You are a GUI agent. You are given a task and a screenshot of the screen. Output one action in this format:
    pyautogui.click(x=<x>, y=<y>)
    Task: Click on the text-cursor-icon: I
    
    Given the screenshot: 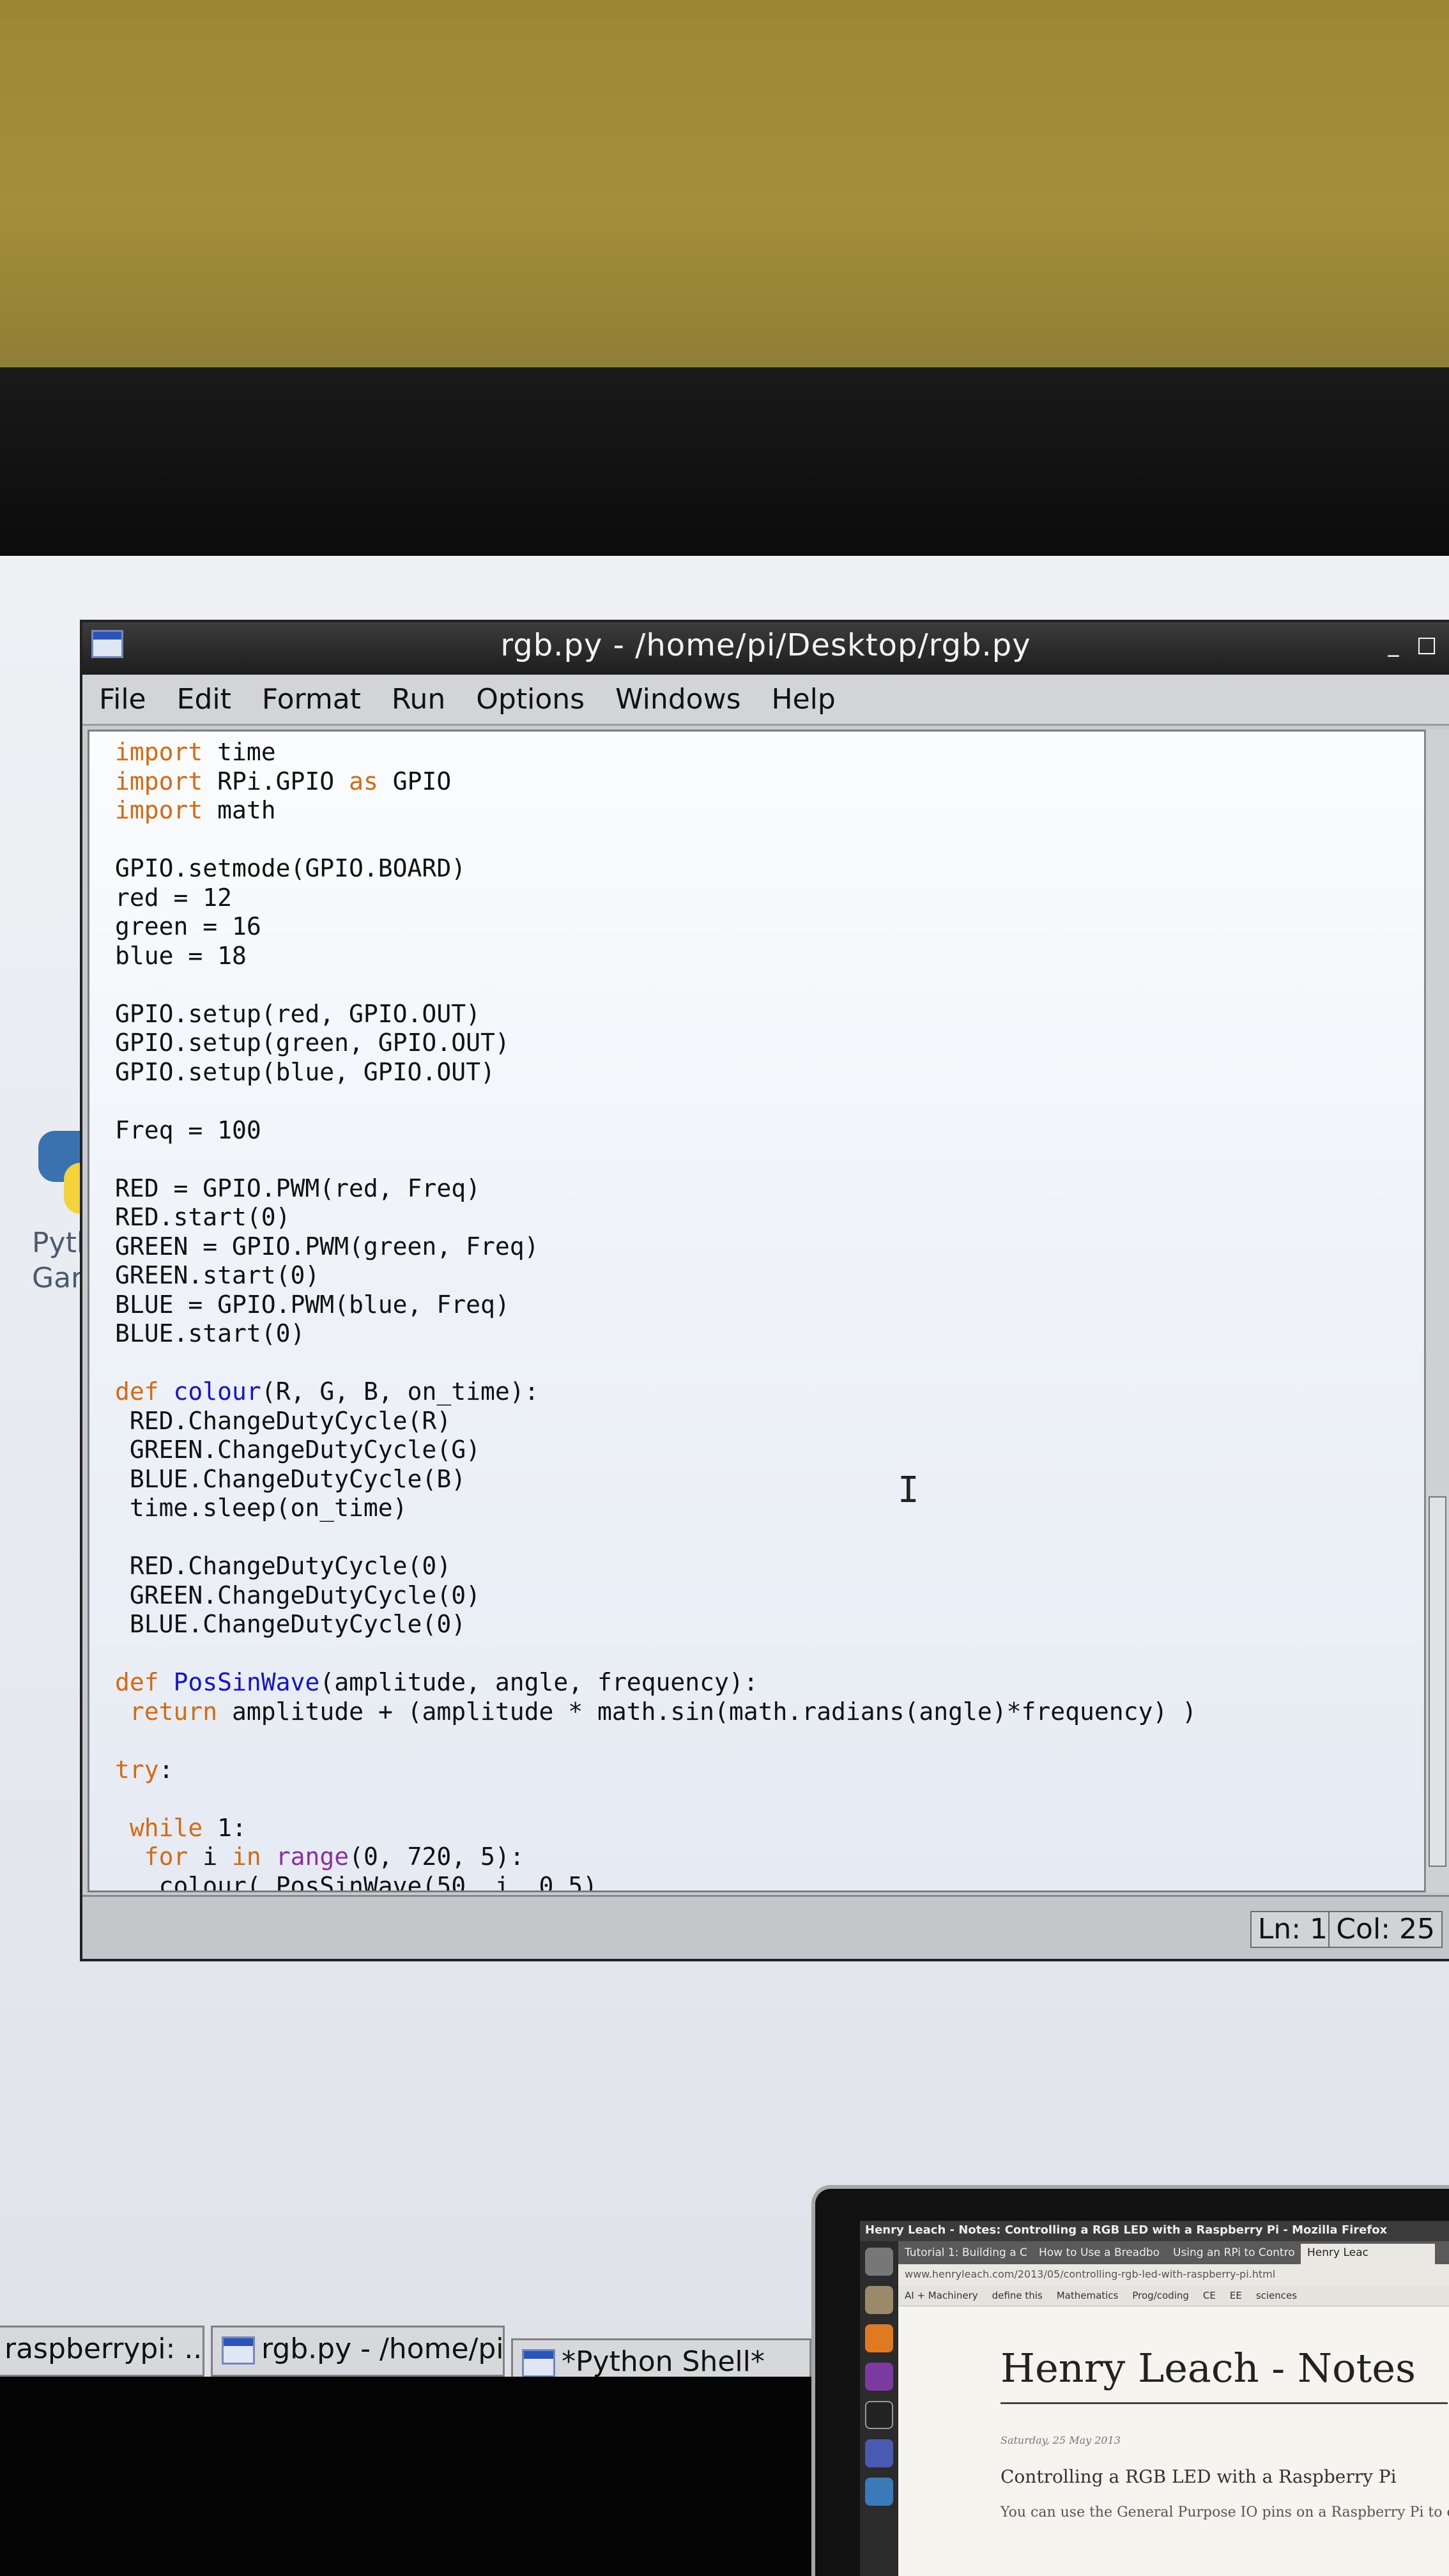 What is the action you would take?
    pyautogui.click(x=908, y=1490)
    